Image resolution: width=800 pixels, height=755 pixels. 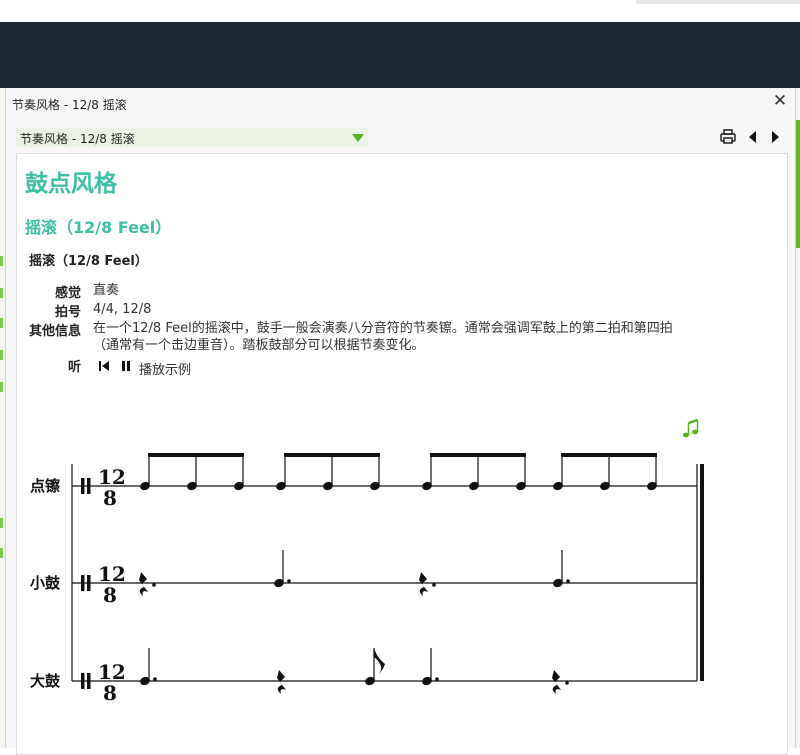 I want to click on play-example-link: 播放示例, so click(x=165, y=368).